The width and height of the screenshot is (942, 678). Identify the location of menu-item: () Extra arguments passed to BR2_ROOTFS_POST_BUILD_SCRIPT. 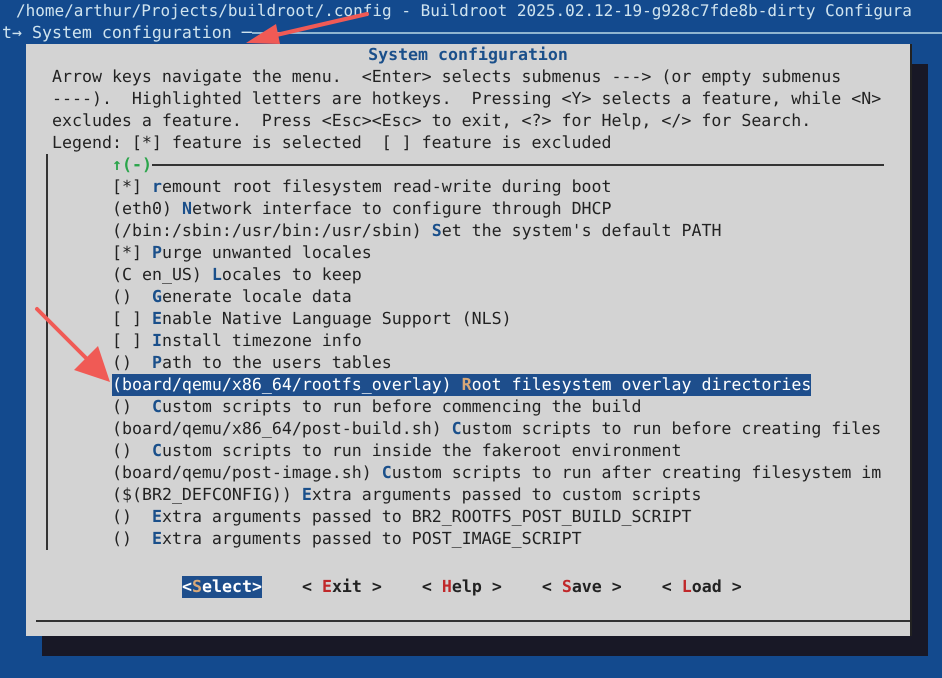
(402, 517).